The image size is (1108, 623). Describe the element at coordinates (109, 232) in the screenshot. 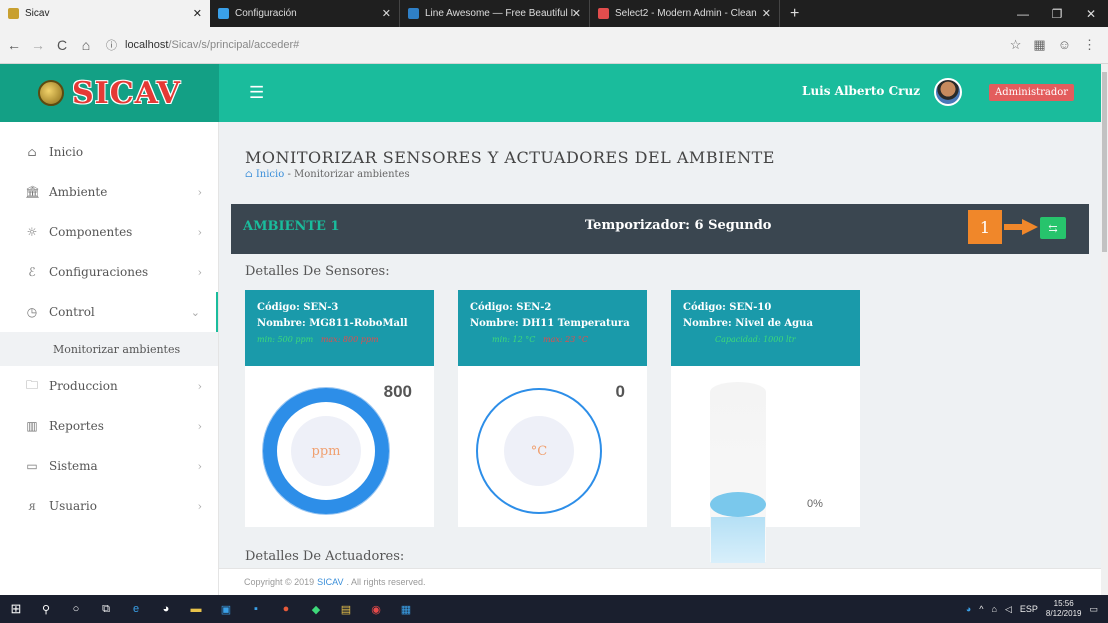

I see `sidebar-item-componentes: ☼ Componentes ›` at that location.